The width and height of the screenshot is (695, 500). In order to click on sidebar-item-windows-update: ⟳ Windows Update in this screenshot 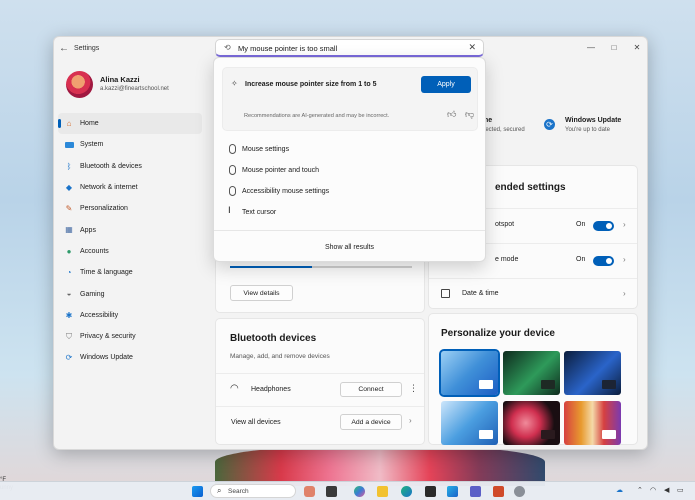, I will do `click(130, 357)`.